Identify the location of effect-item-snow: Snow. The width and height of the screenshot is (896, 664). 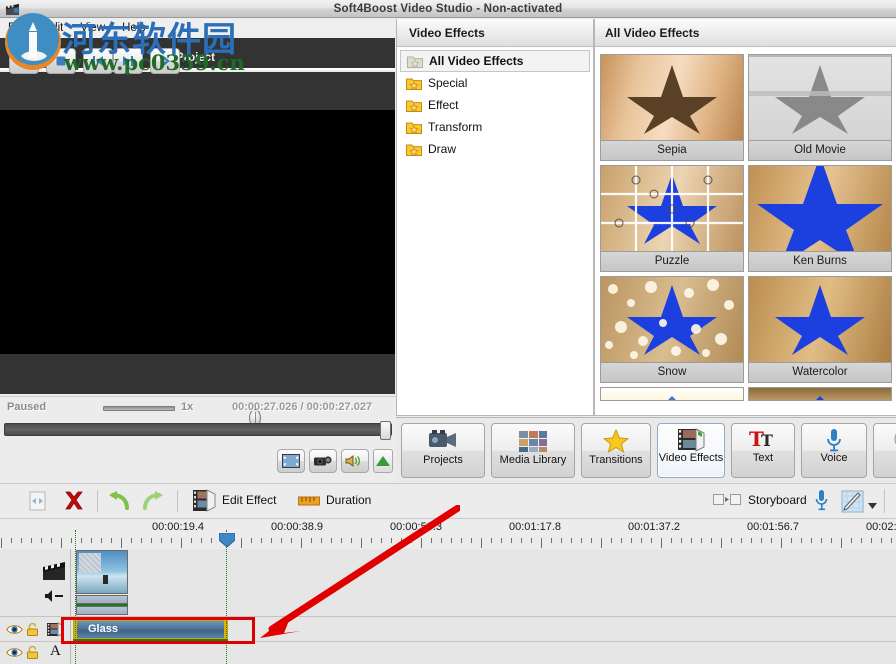
(672, 329).